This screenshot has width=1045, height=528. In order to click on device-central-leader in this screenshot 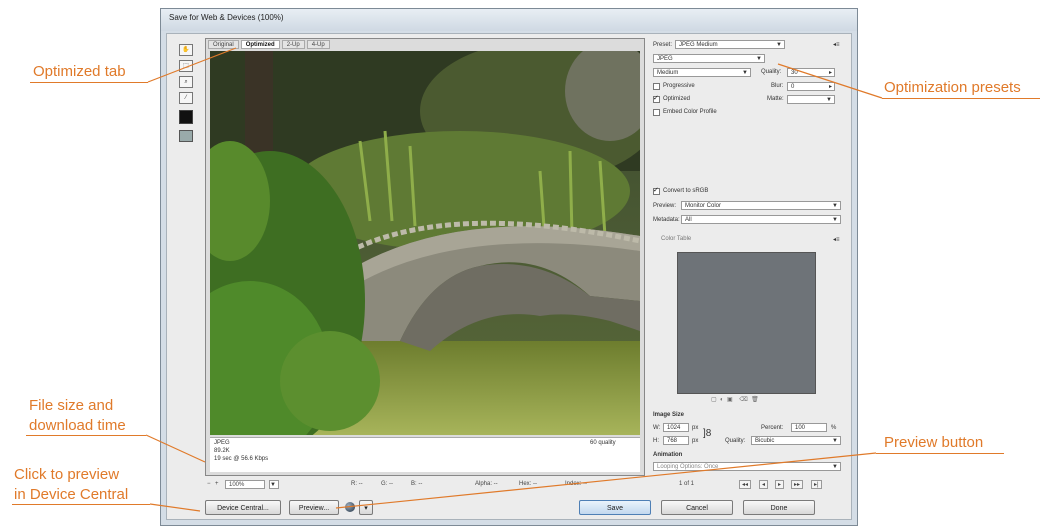, I will do `click(175, 507)`.